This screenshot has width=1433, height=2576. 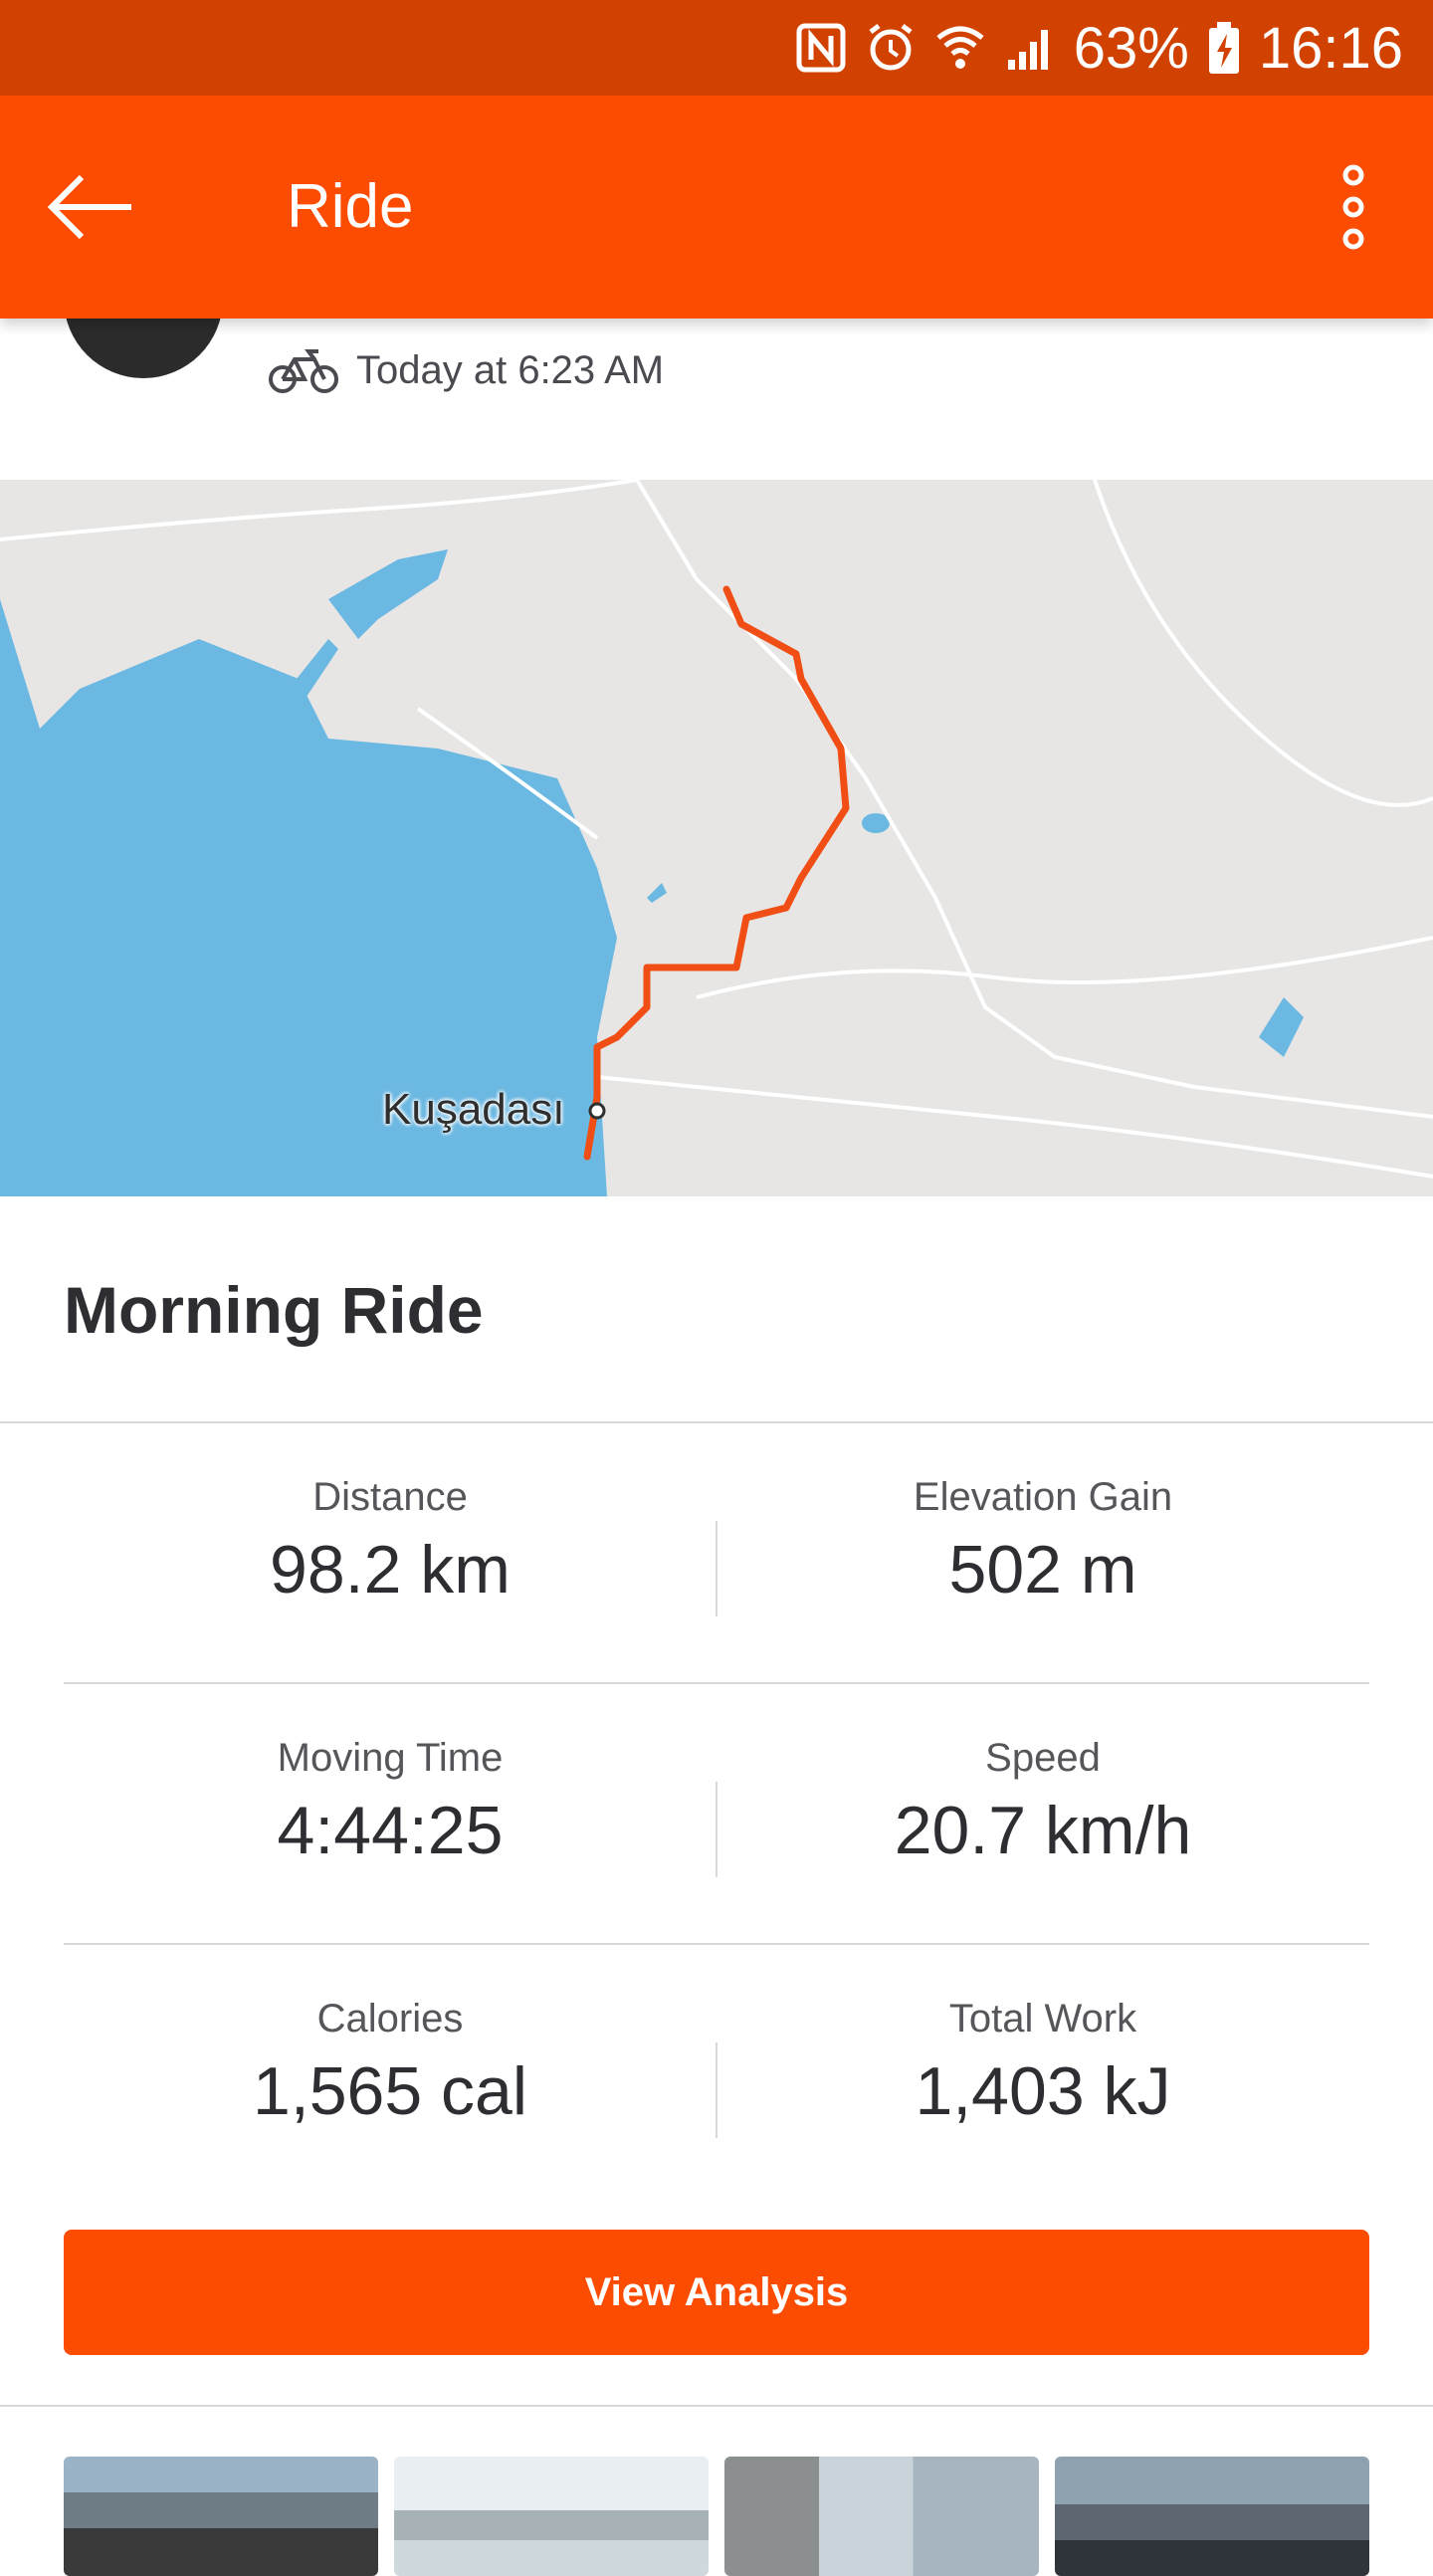 I want to click on activity-meta: Today at 6:23 AM, so click(x=466, y=370).